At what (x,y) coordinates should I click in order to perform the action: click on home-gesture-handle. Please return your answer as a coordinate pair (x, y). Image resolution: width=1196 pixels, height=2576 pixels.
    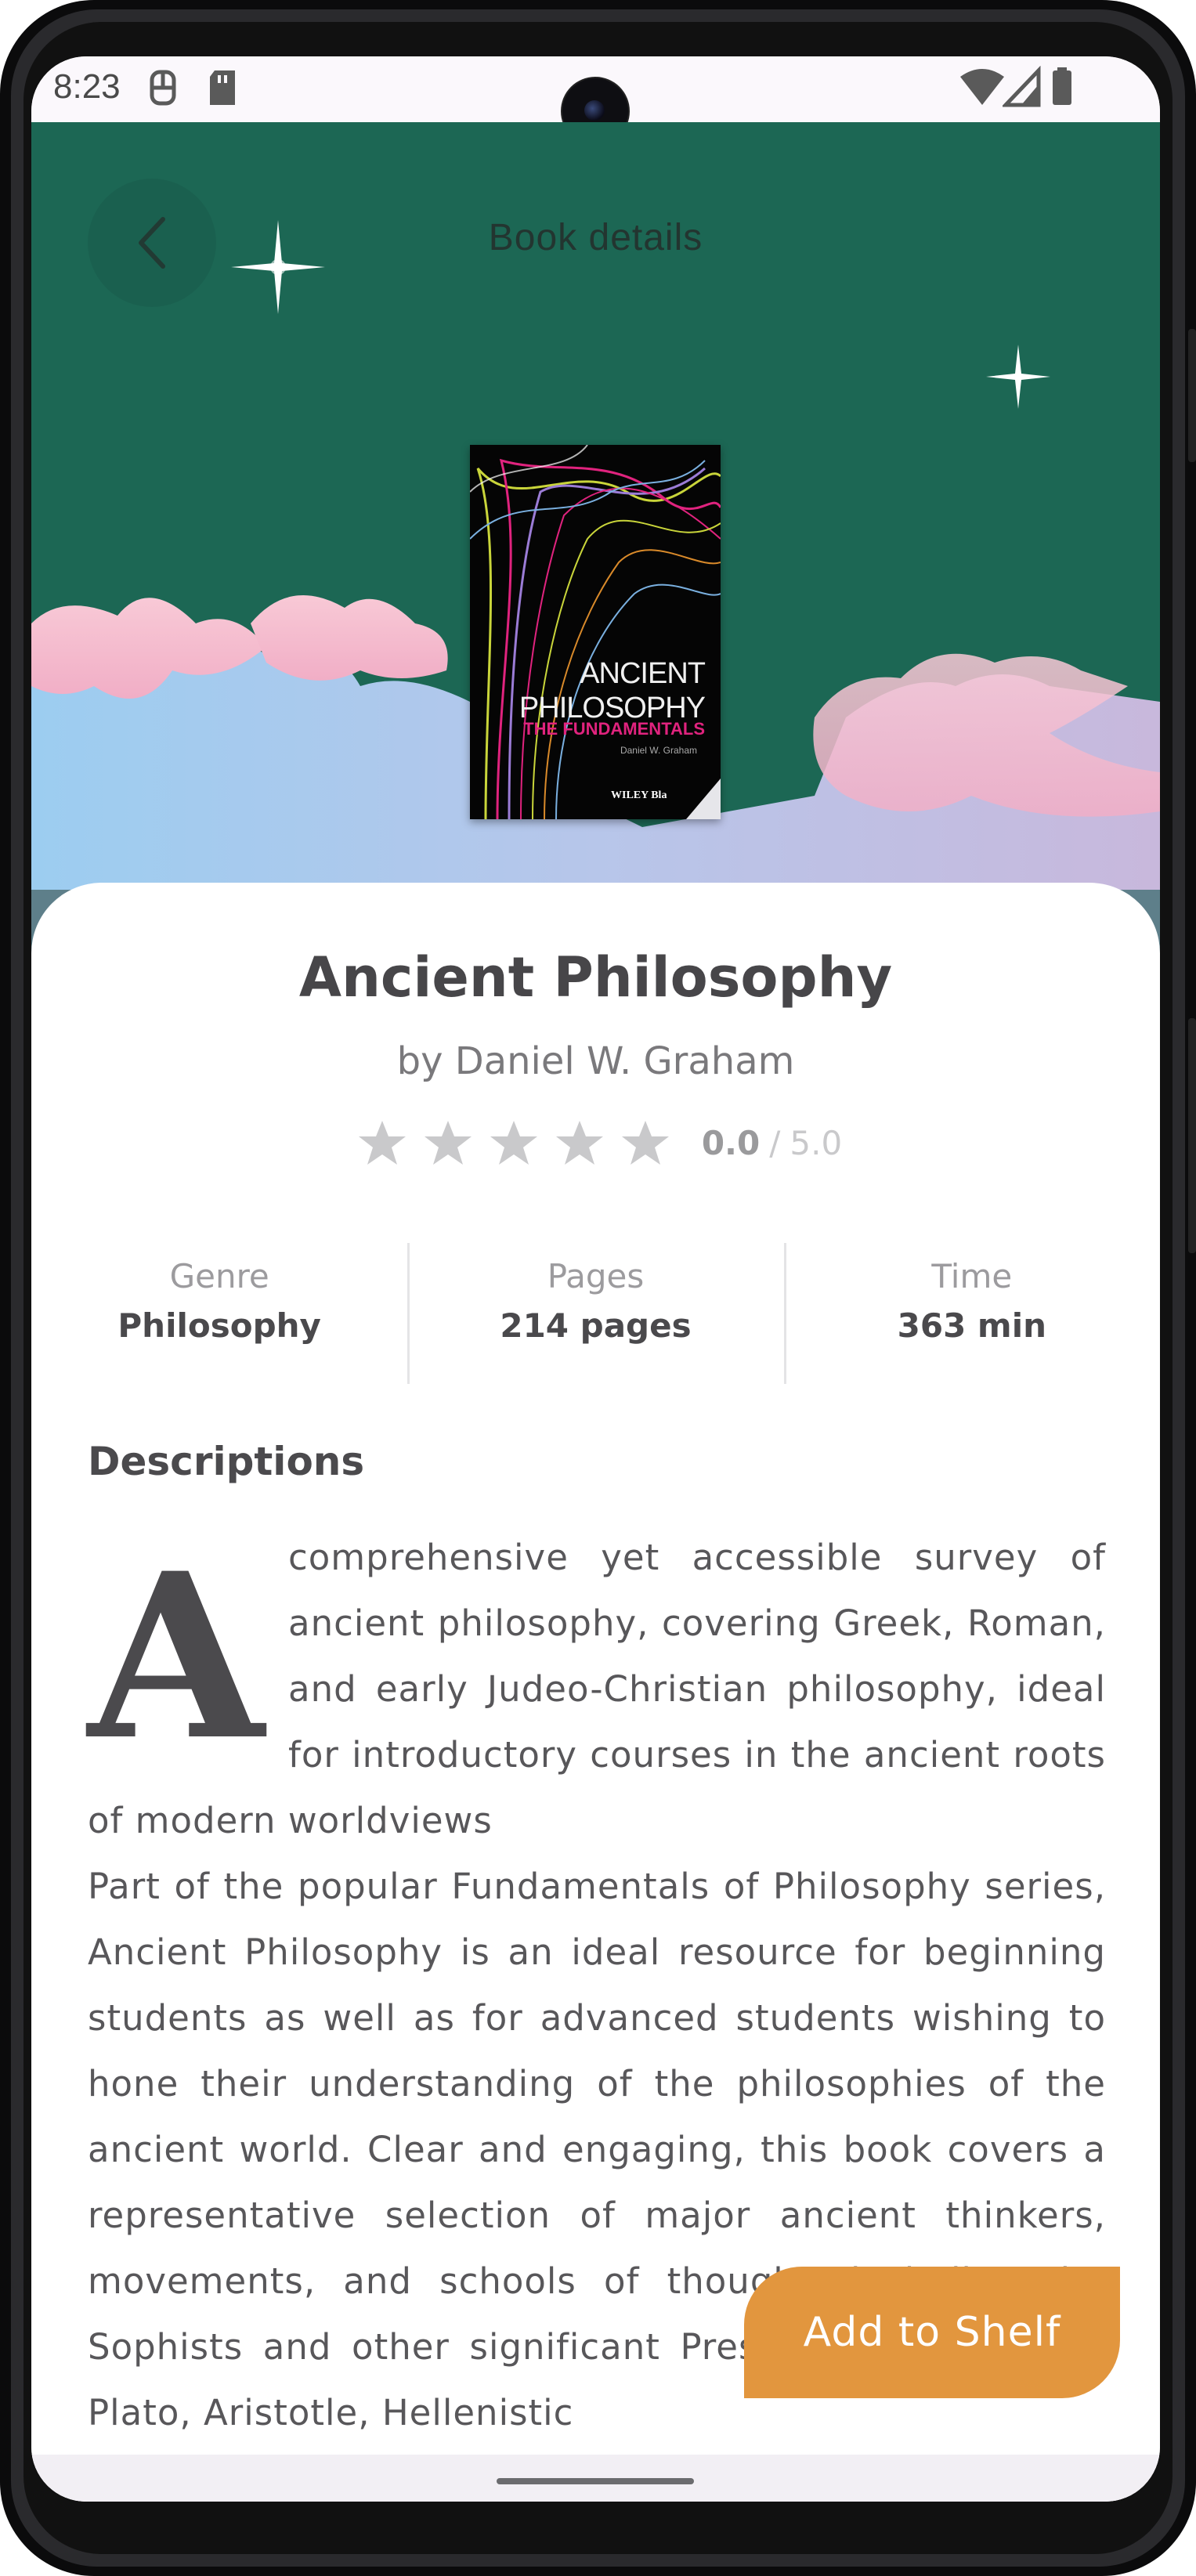
    Looking at the image, I should click on (595, 2481).